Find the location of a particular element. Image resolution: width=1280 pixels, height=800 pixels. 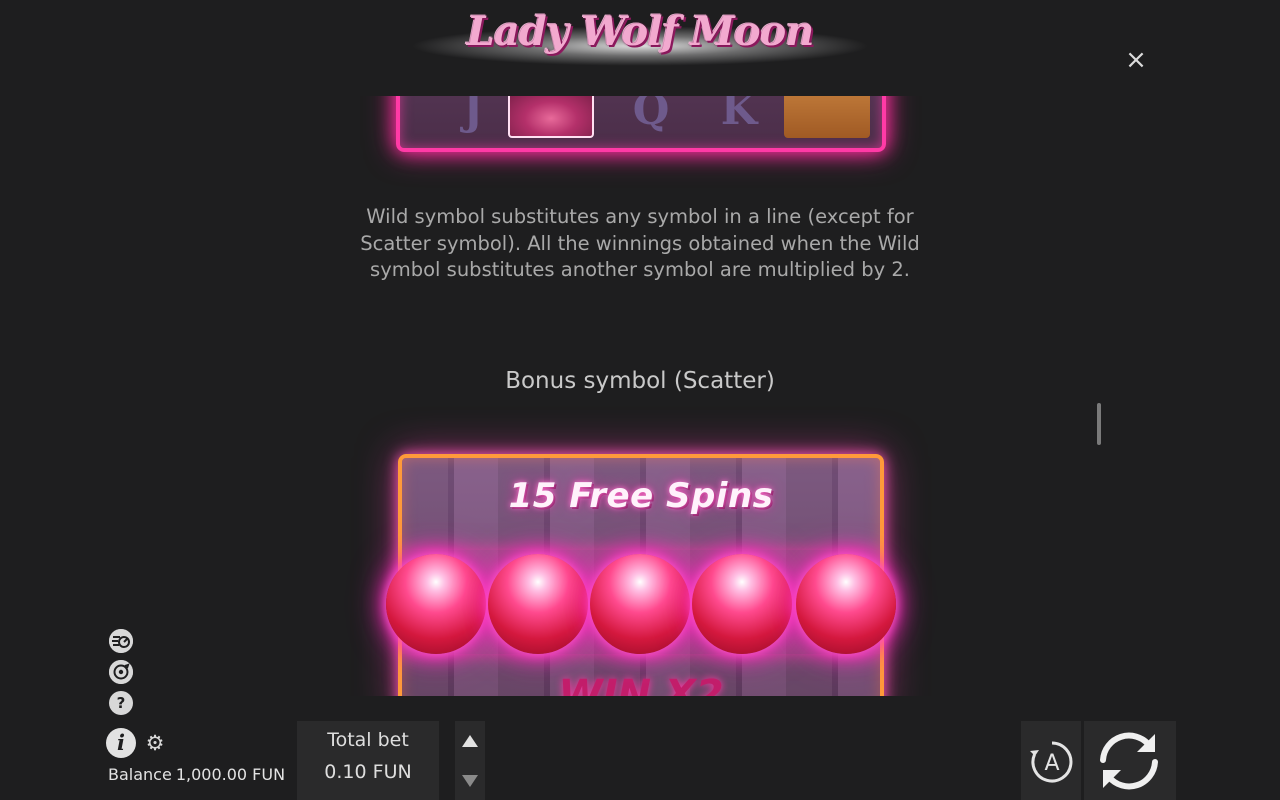

autoplay-label: A is located at coordinates (1051, 763).